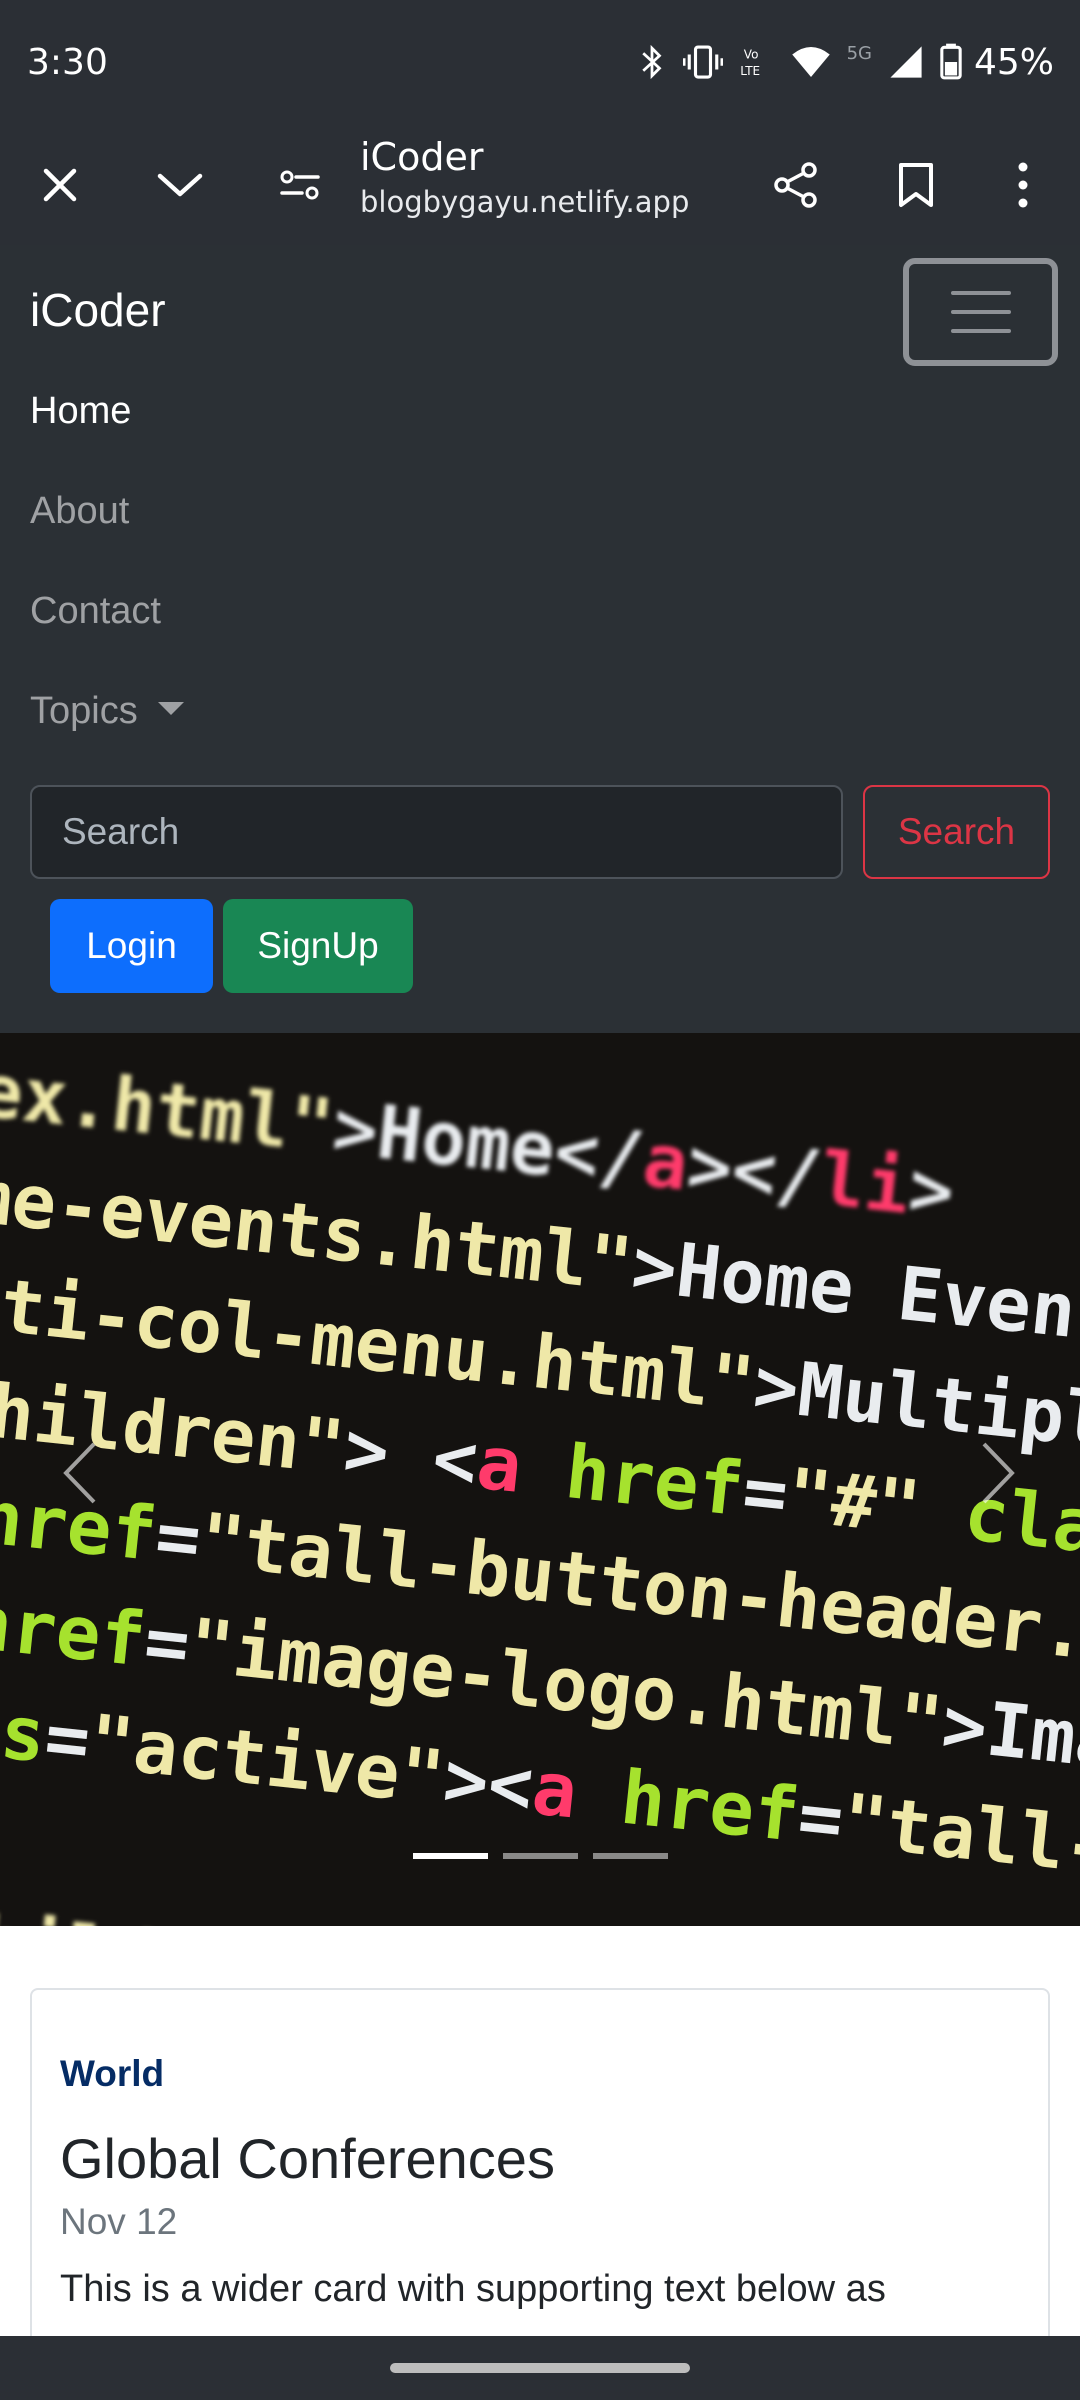 The image size is (1080, 2400). What do you see at coordinates (436, 832) in the screenshot?
I see `search-input` at bounding box center [436, 832].